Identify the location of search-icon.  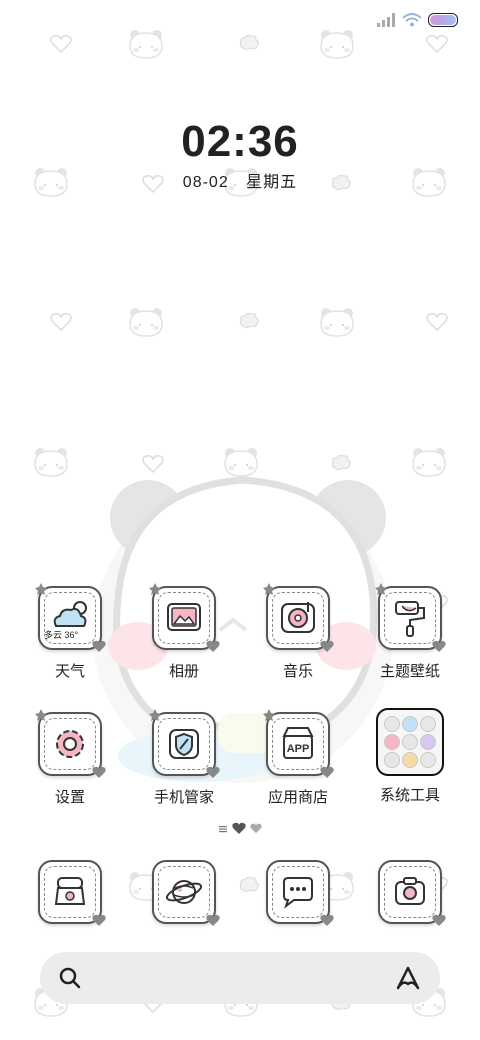
(70, 978).